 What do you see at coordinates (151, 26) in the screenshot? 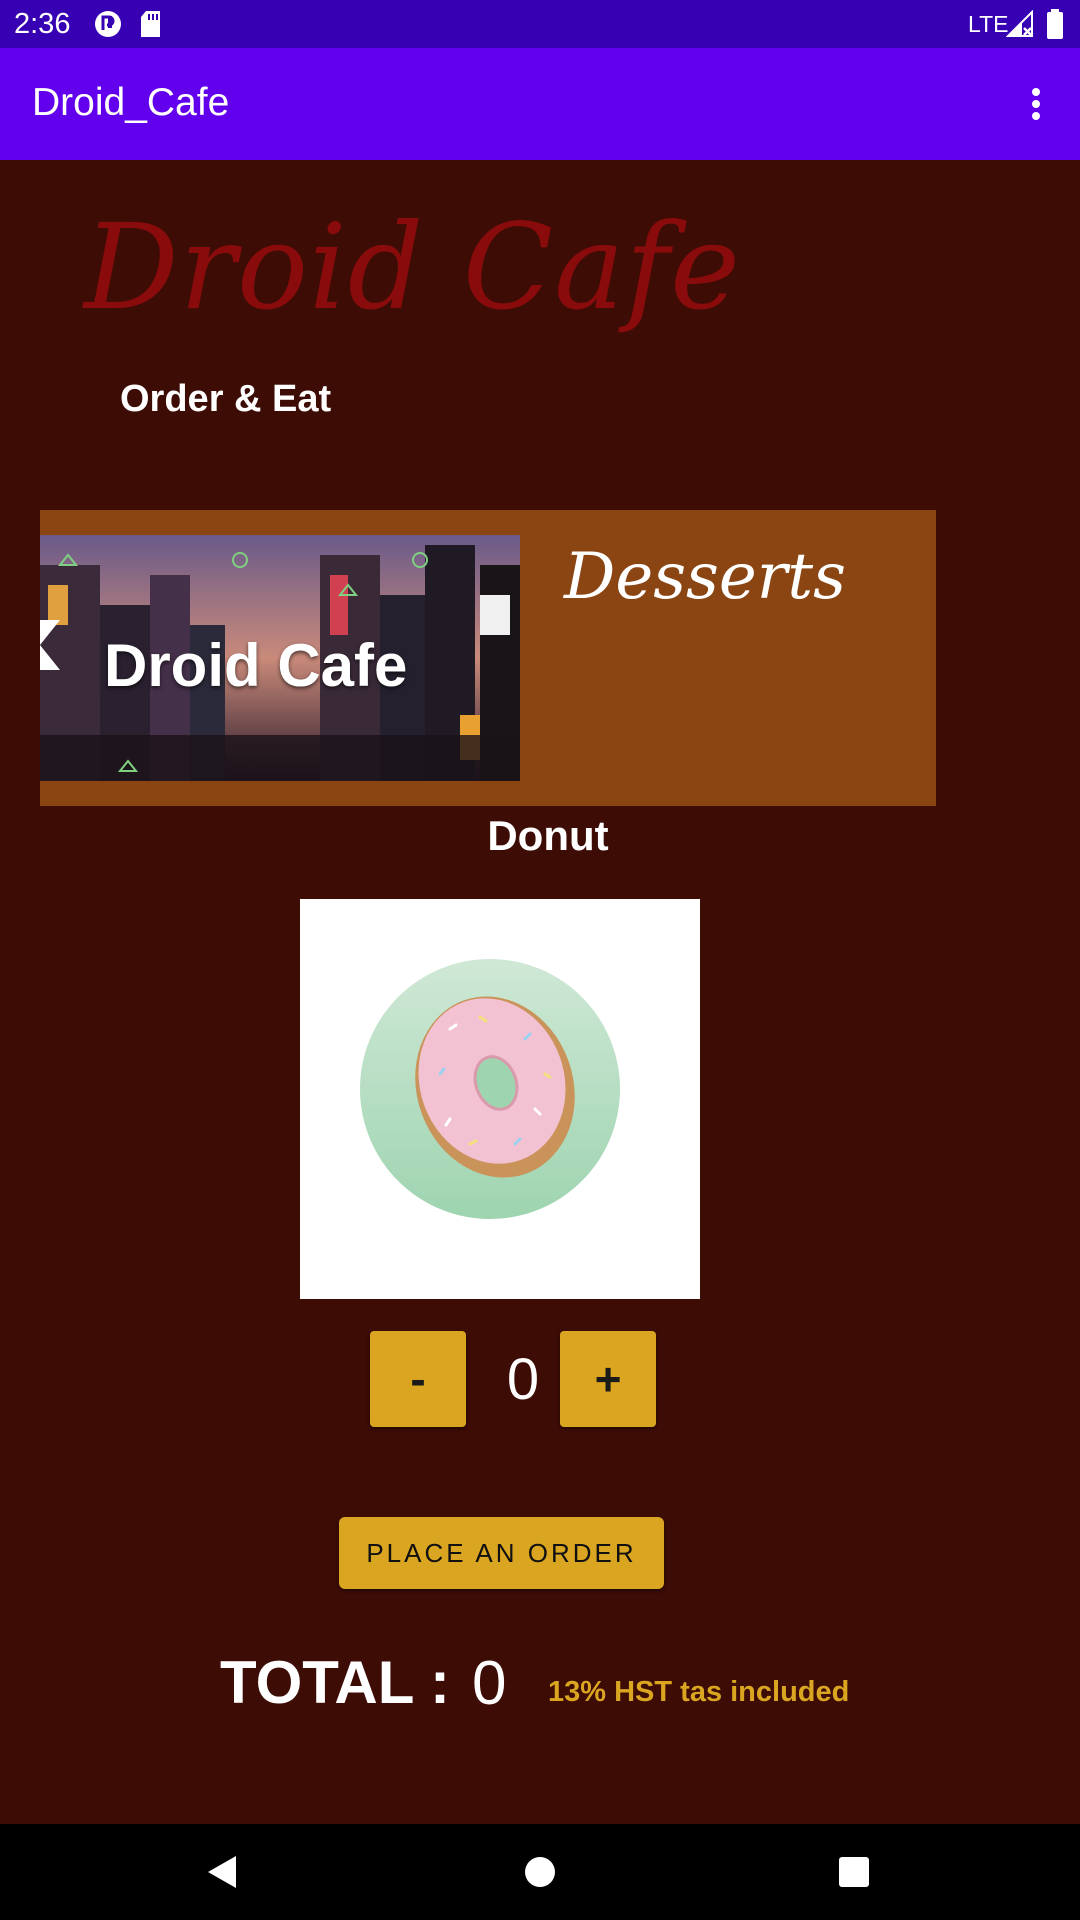
I see `sd-card-icon` at bounding box center [151, 26].